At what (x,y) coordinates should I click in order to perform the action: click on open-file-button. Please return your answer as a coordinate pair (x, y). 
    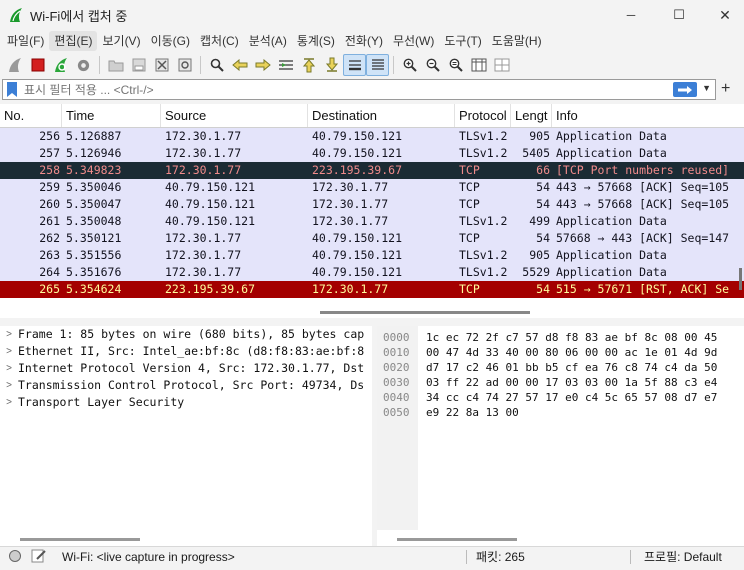
    Looking at the image, I should click on (115, 65).